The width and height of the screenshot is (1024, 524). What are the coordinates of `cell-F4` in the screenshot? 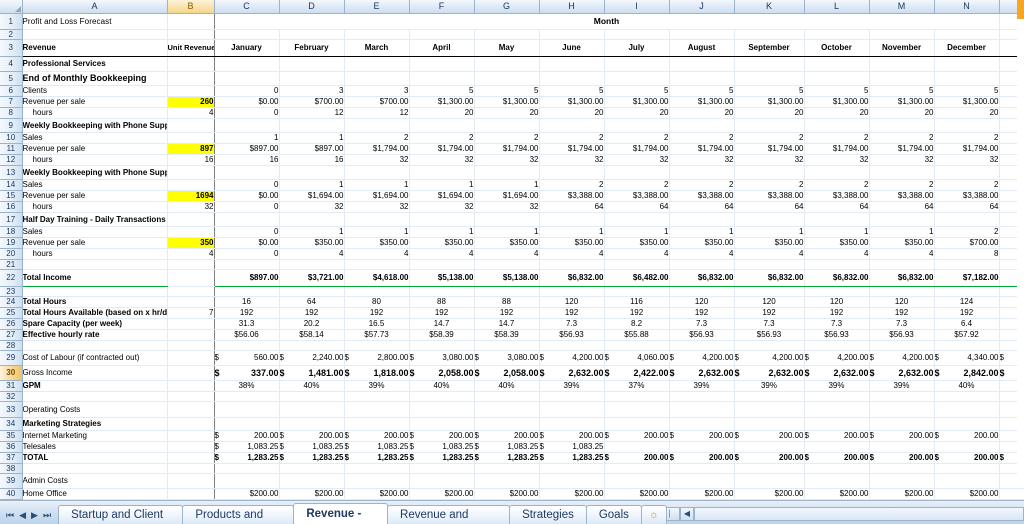 It's located at (442, 64).